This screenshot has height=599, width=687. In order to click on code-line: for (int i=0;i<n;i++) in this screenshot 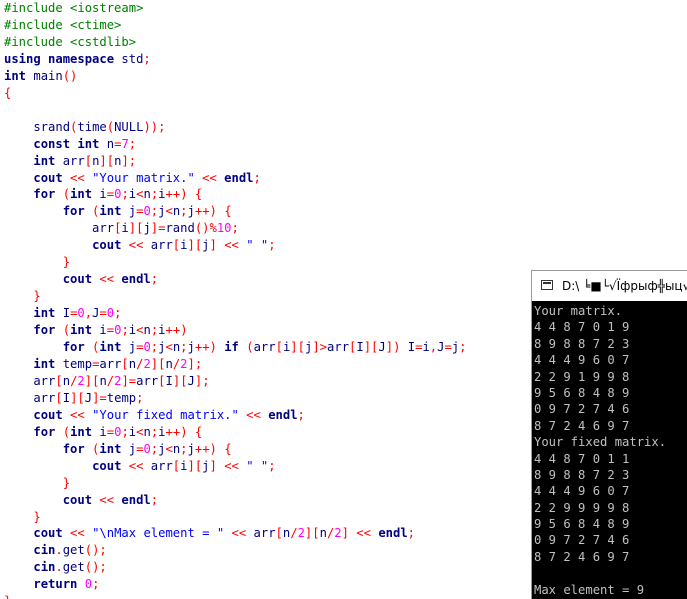, I will do `click(95, 330)`.